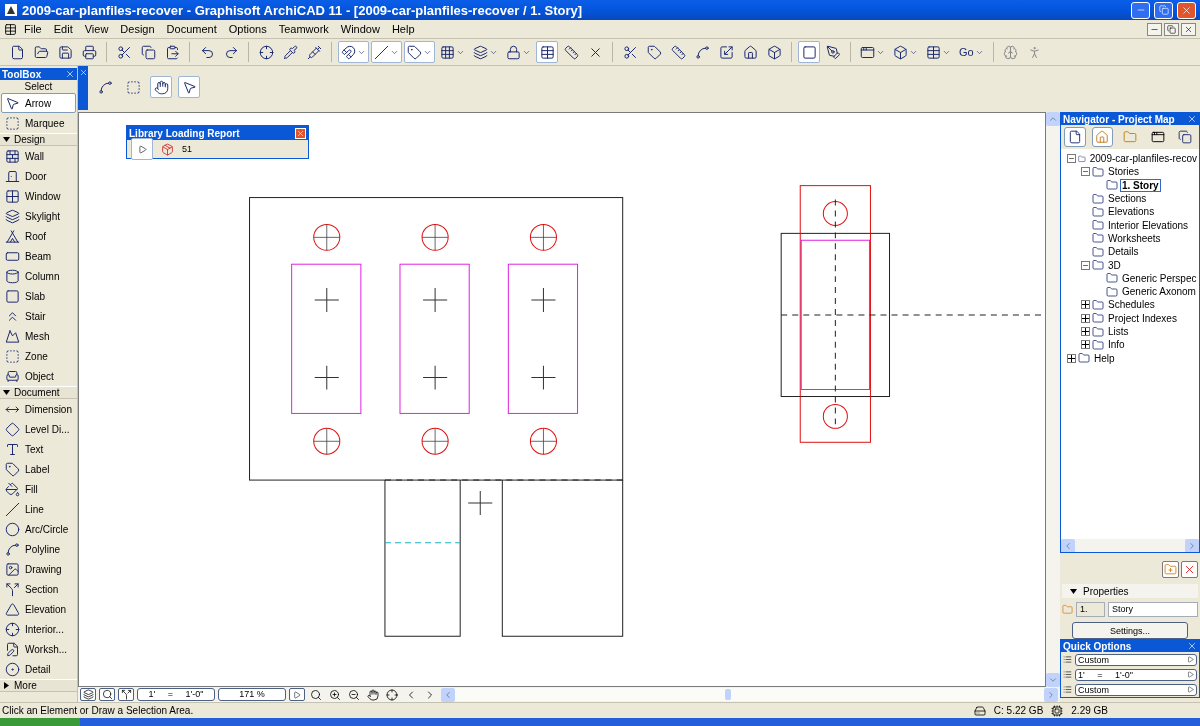 The image size is (1200, 726). What do you see at coordinates (1136, 674) in the screenshot?
I see `option-dropdown: 1' = 1'-0"` at bounding box center [1136, 674].